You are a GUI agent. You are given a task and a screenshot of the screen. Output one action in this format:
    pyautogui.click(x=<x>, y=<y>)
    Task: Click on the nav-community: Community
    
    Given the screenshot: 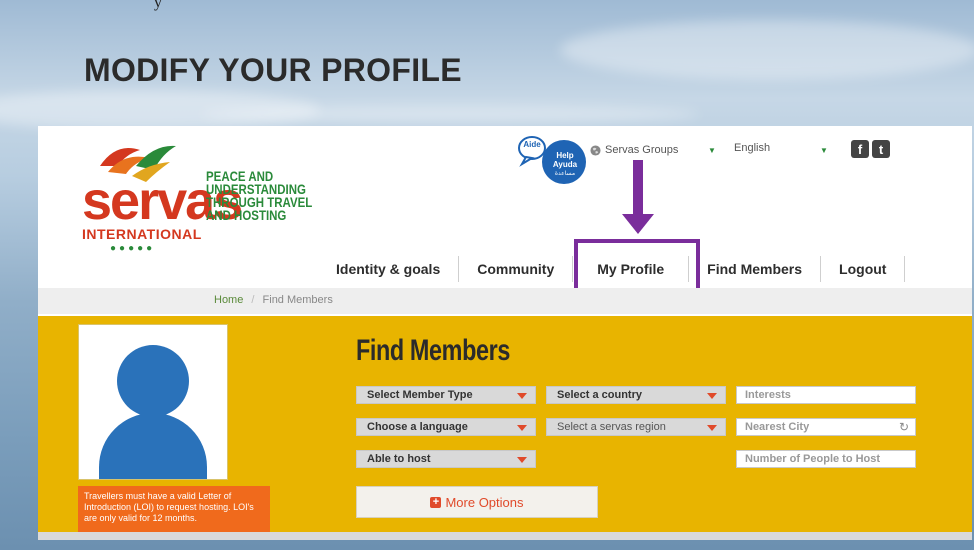 What is the action you would take?
    pyautogui.click(x=516, y=269)
    